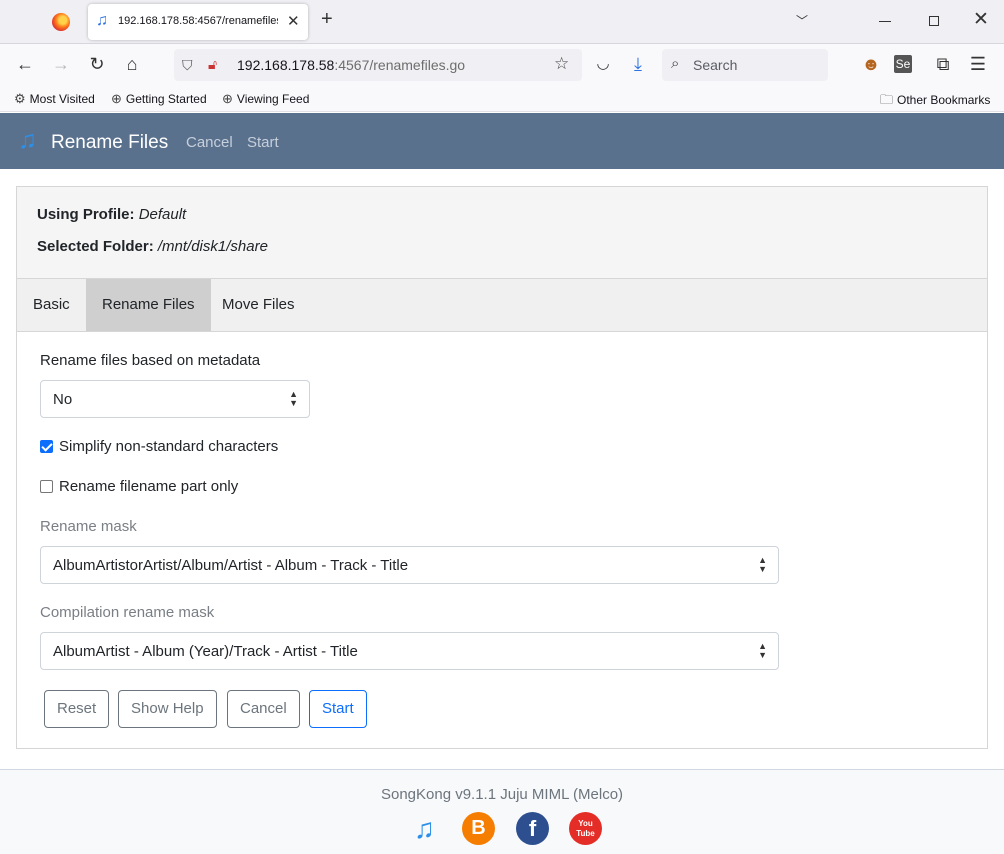 The width and height of the screenshot is (1004, 854). I want to click on bookmark-viewing-feed: ⊕ Viewing Feed, so click(265, 99).